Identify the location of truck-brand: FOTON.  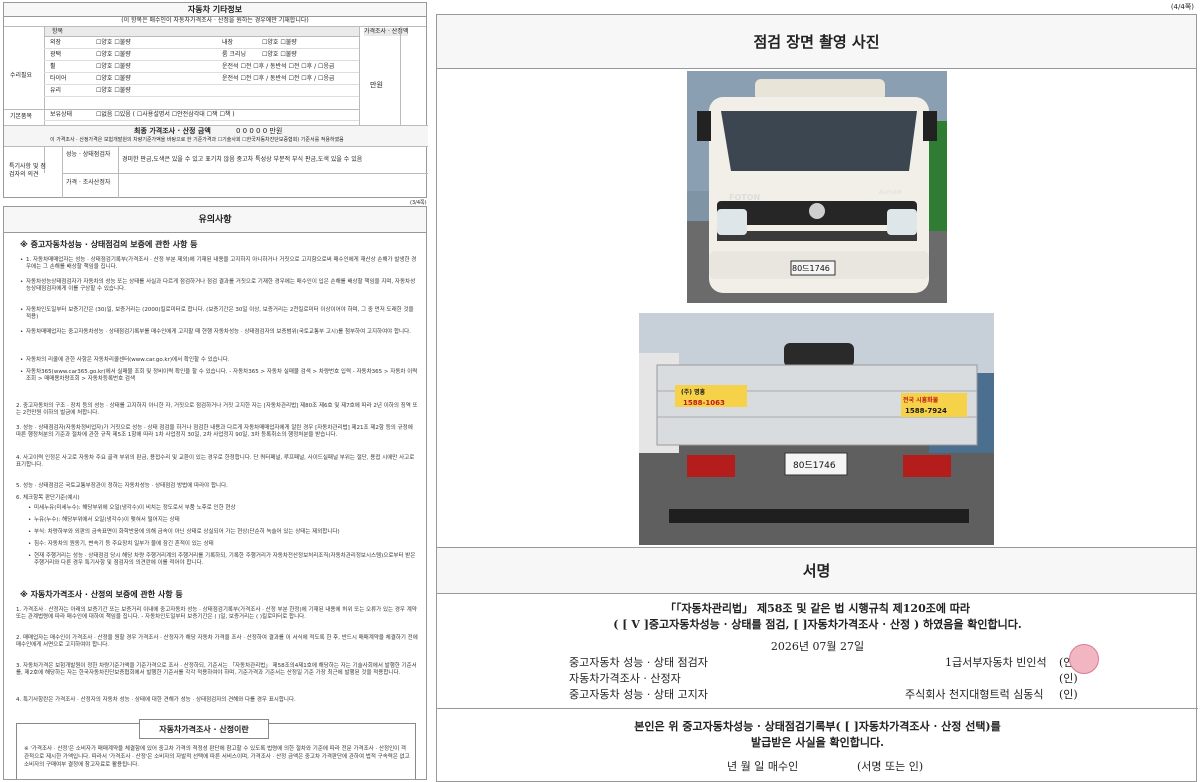
(745, 197).